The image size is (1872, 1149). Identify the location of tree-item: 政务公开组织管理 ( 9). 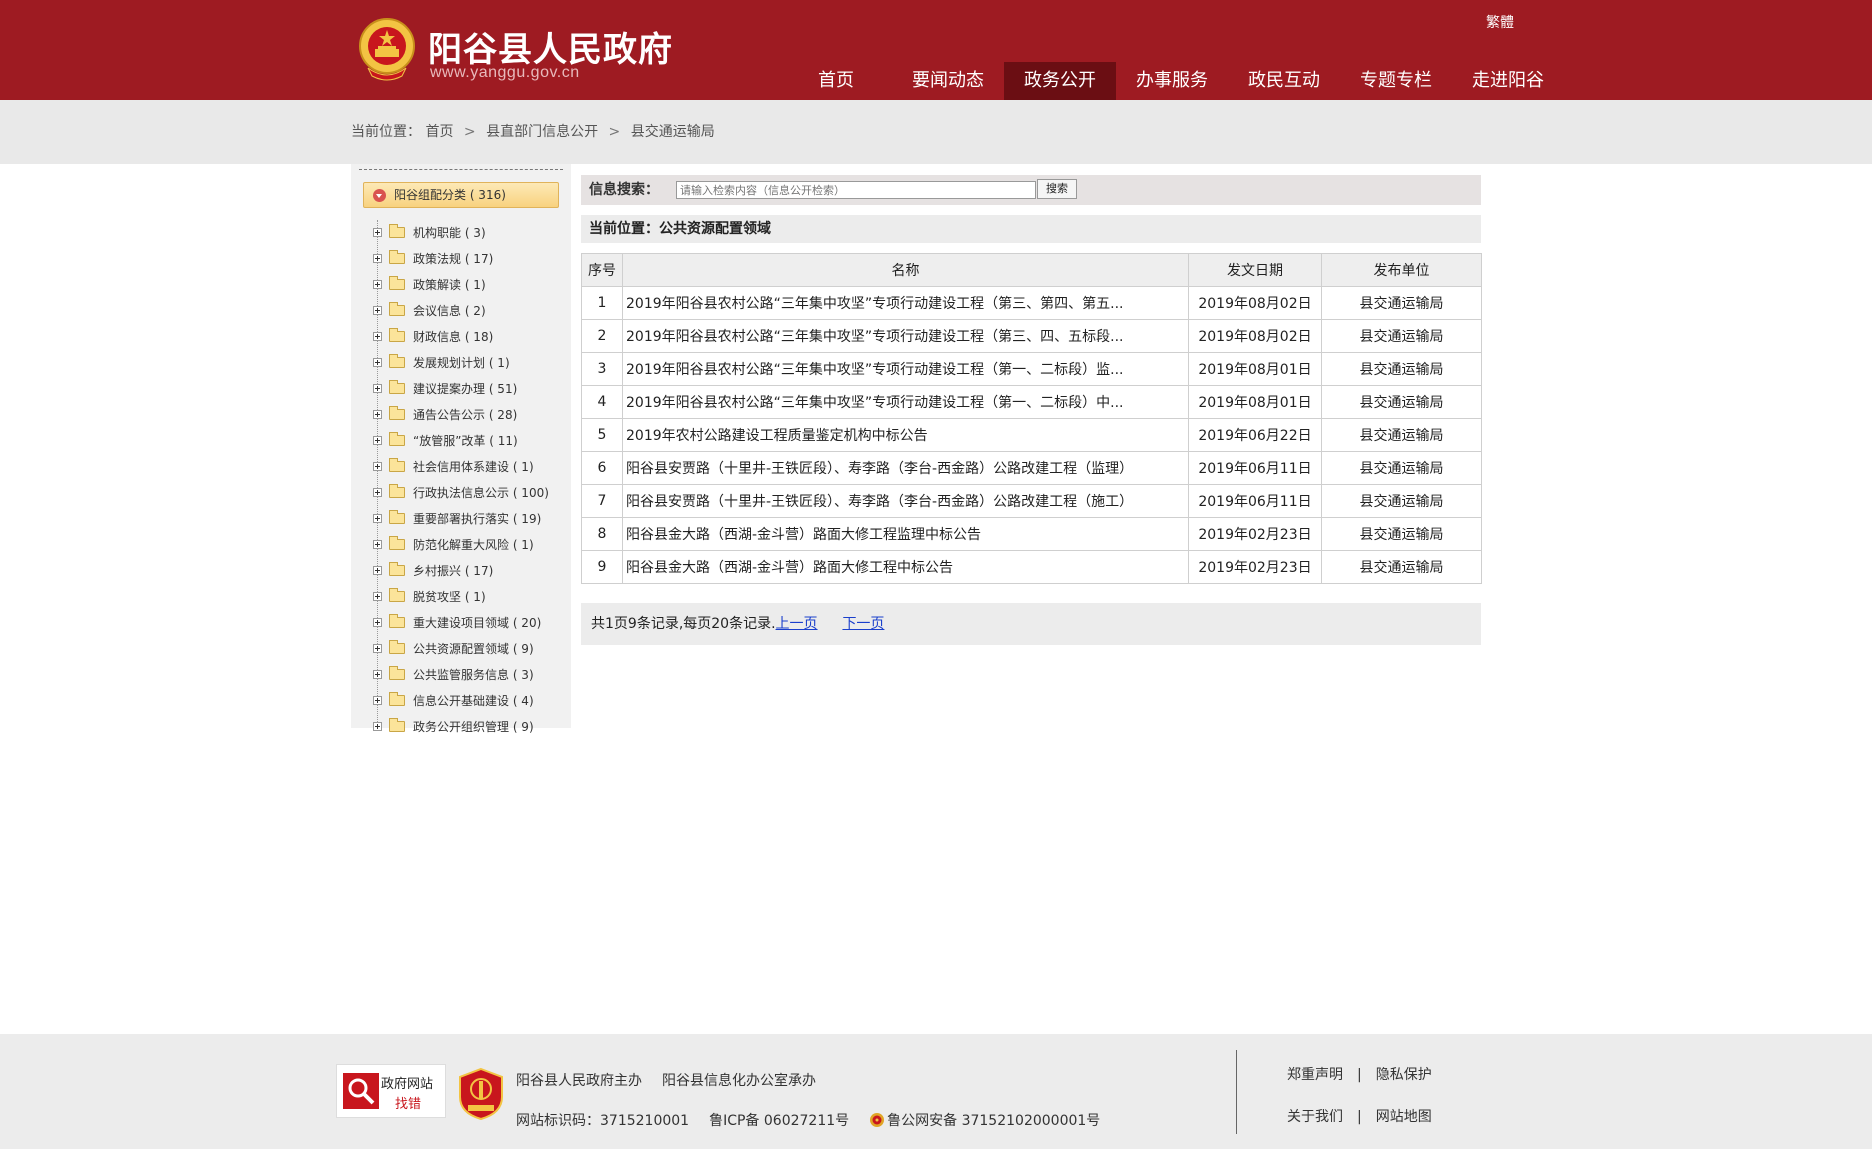
(468, 727).